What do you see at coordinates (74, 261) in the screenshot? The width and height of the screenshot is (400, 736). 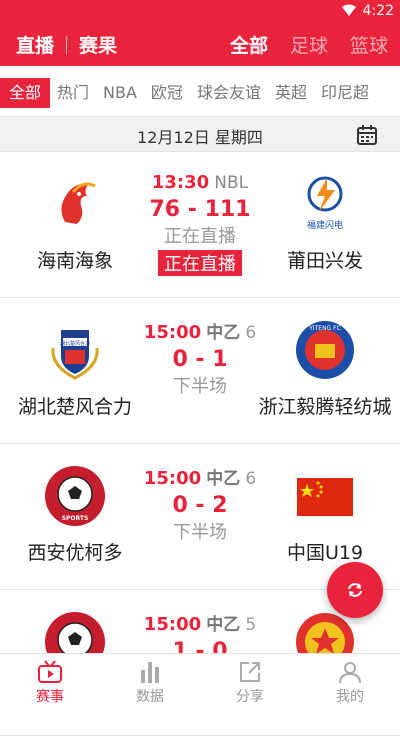 I see `home-team-name: 海南海象` at bounding box center [74, 261].